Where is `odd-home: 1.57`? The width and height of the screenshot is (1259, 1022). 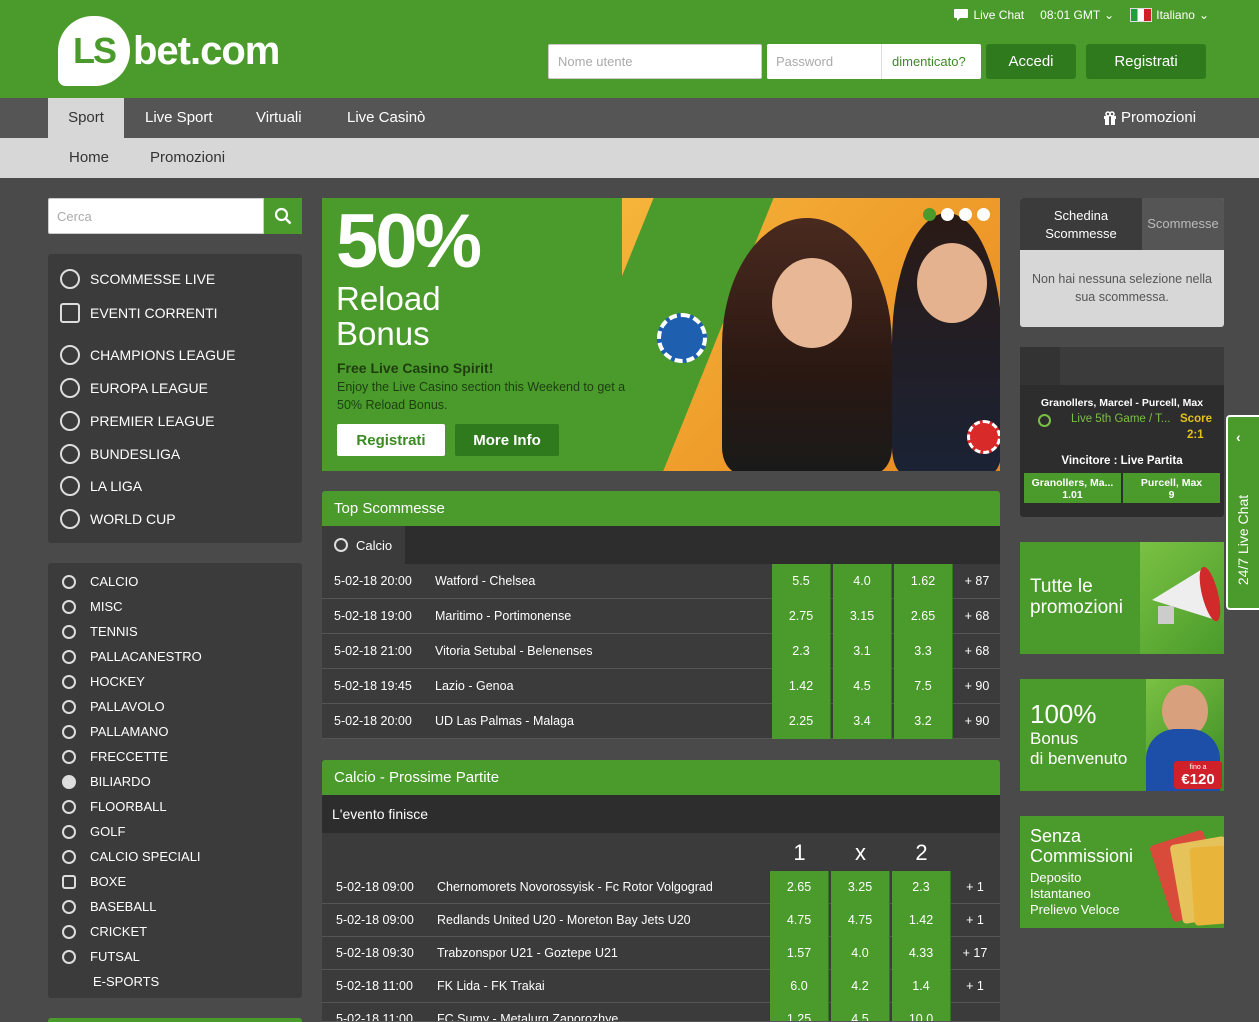 odd-home: 1.57 is located at coordinates (799, 953).